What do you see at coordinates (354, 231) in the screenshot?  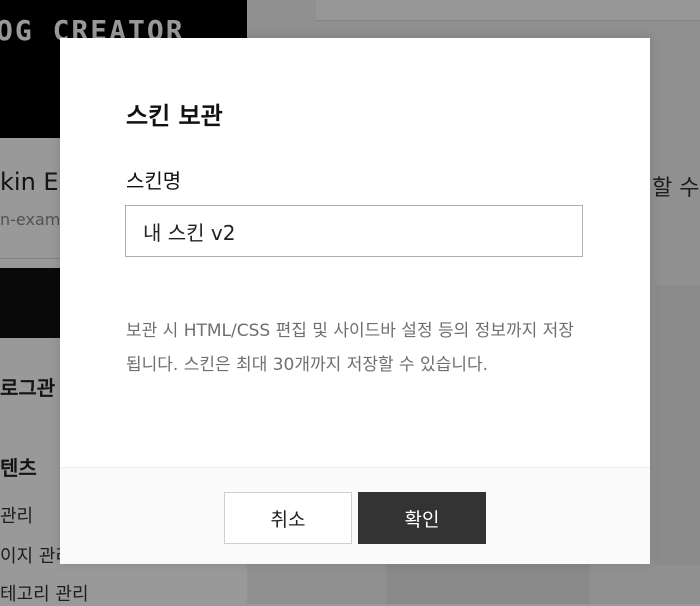 I see `skin-name-input` at bounding box center [354, 231].